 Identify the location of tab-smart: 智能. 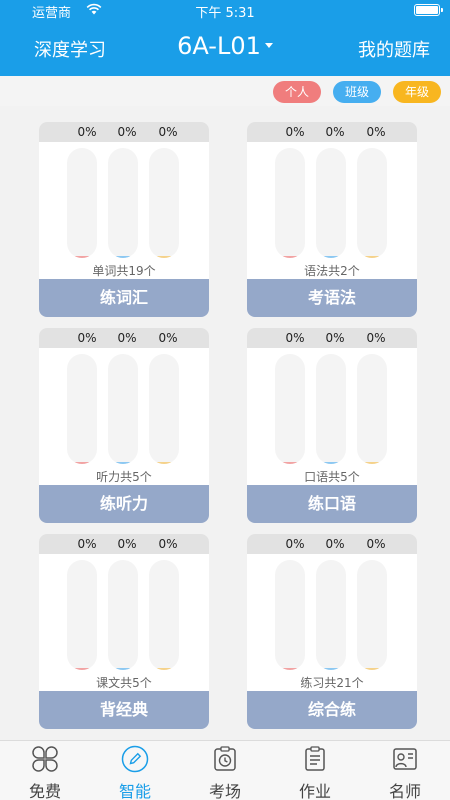
(135, 770).